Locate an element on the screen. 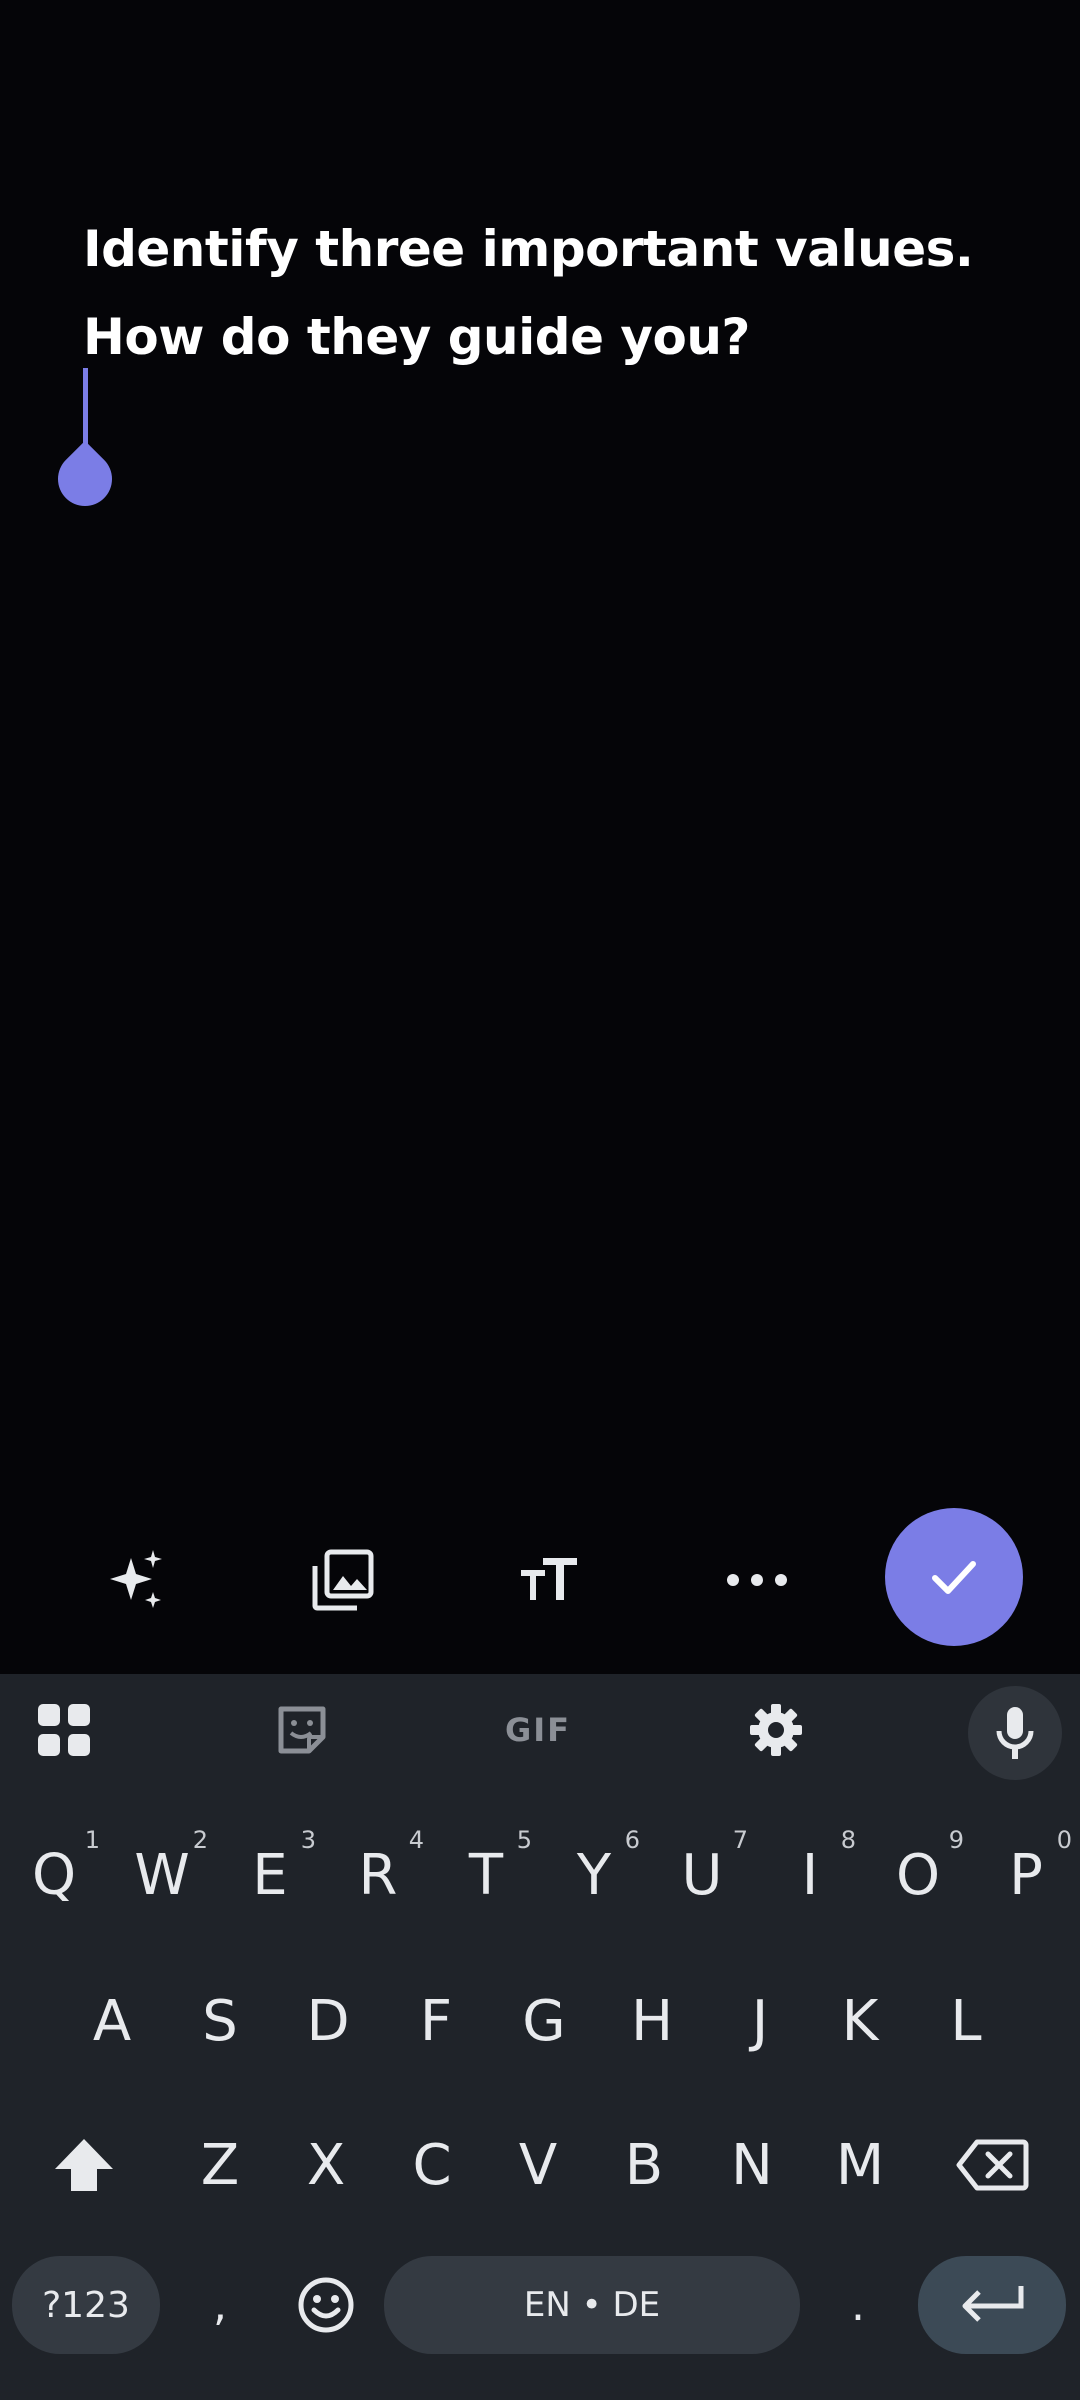  key-s: S is located at coordinates (220, 2021).